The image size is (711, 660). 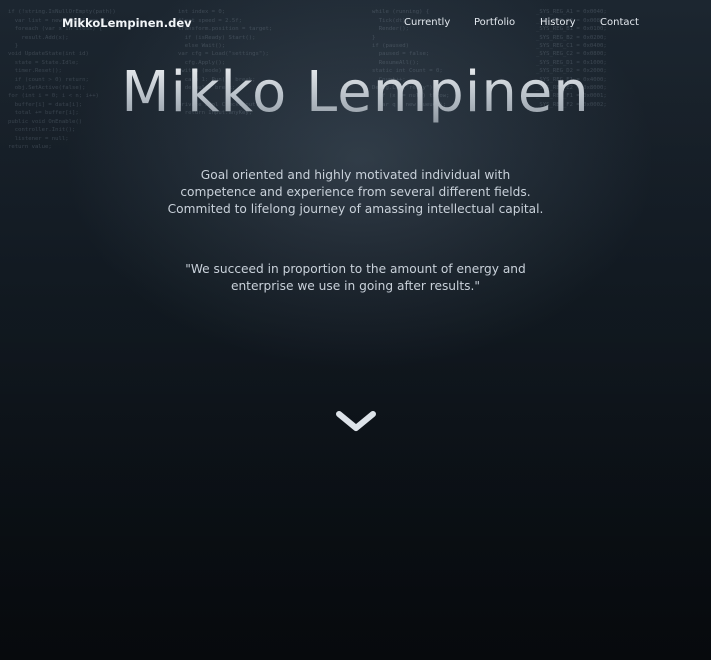 I want to click on hero-title: Mikko Lempinen, so click(x=355, y=92).